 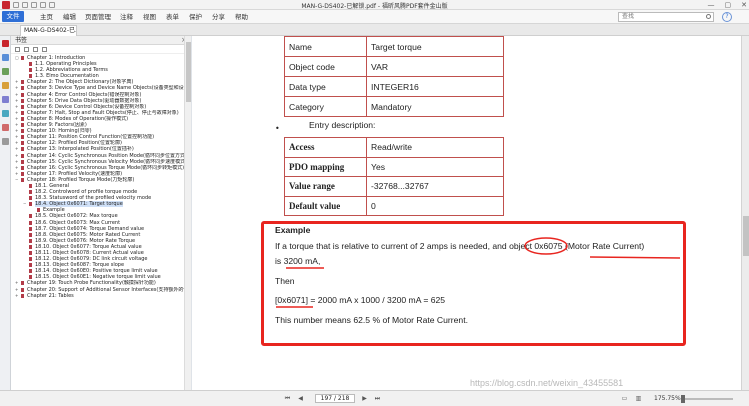 What do you see at coordinates (667, 398) in the screenshot?
I see `zoom-level: 175.75%` at bounding box center [667, 398].